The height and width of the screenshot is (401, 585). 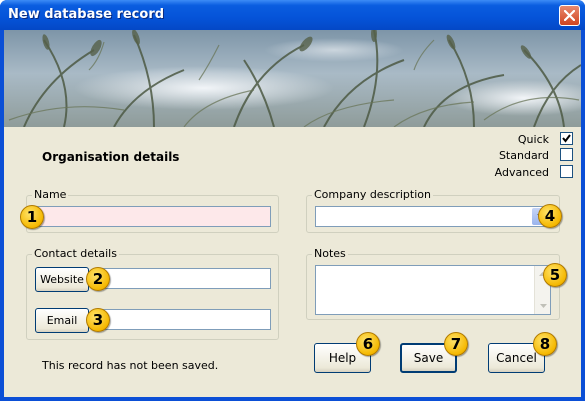 I want to click on website-button: Website, so click(x=62, y=279).